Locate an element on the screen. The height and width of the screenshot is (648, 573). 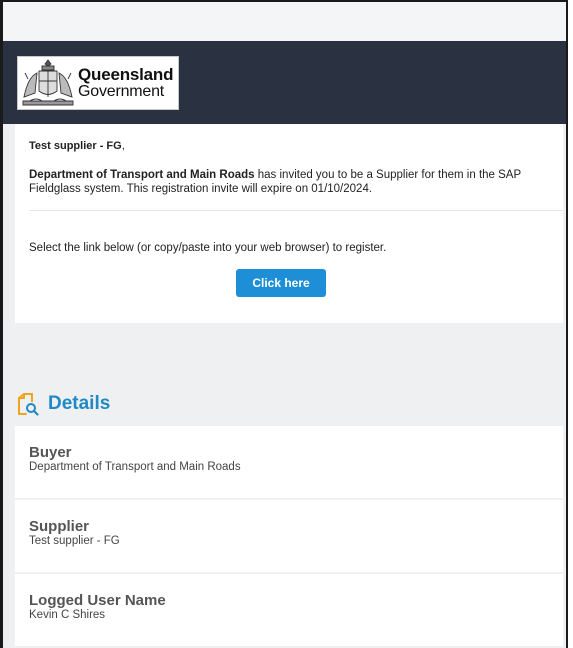
details-header: Details is located at coordinates (284, 404).